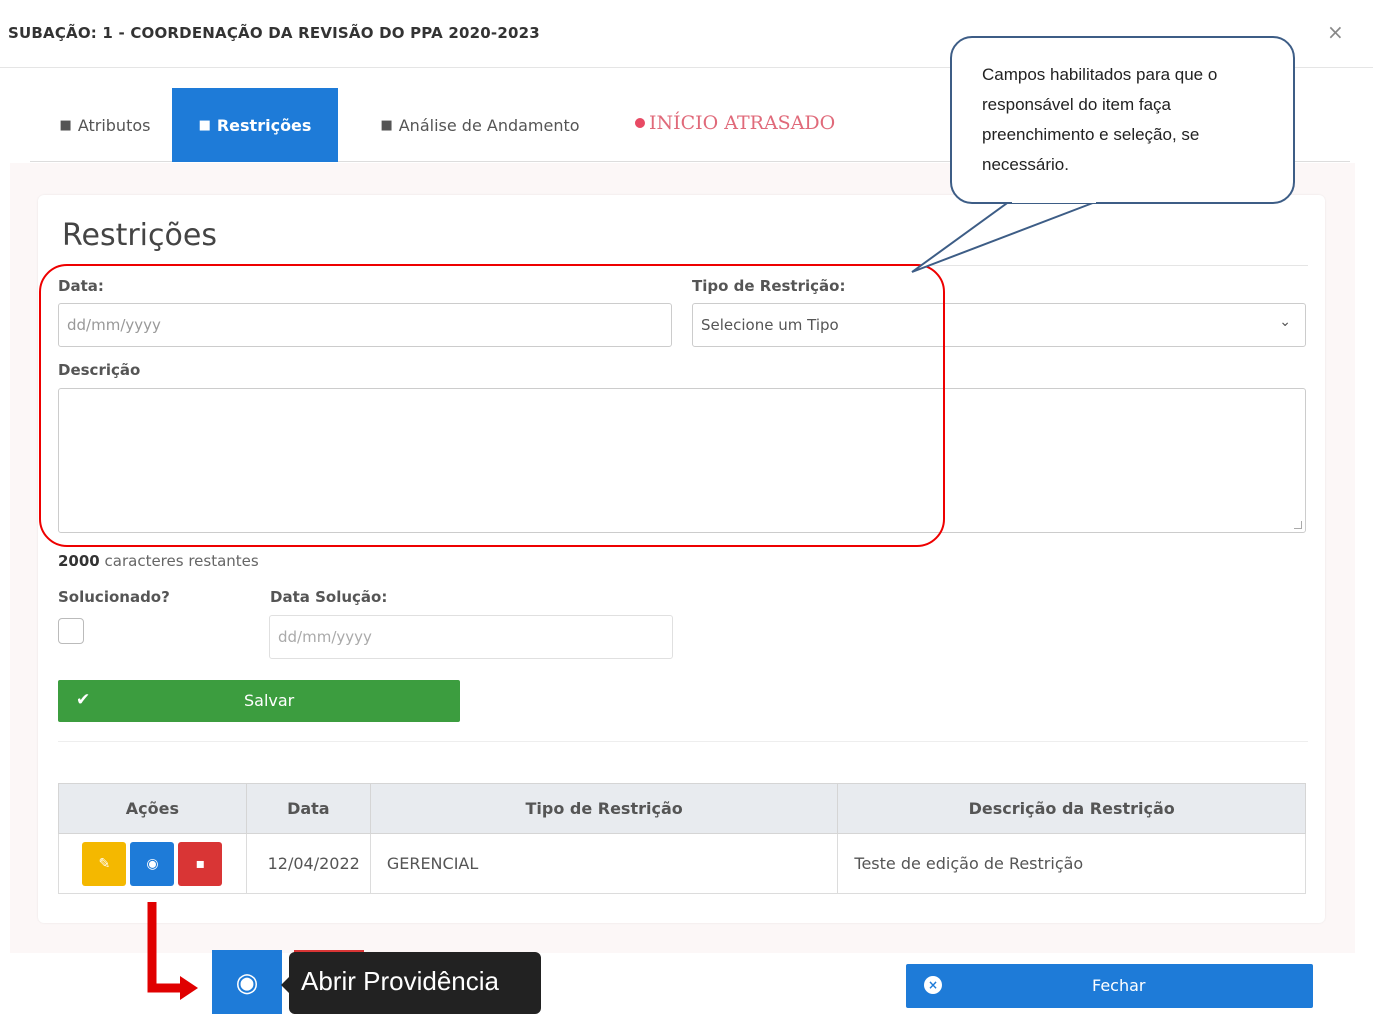 This screenshot has width=1373, height=1016. What do you see at coordinates (1005, 236) in the screenshot?
I see `callout-tail` at bounding box center [1005, 236].